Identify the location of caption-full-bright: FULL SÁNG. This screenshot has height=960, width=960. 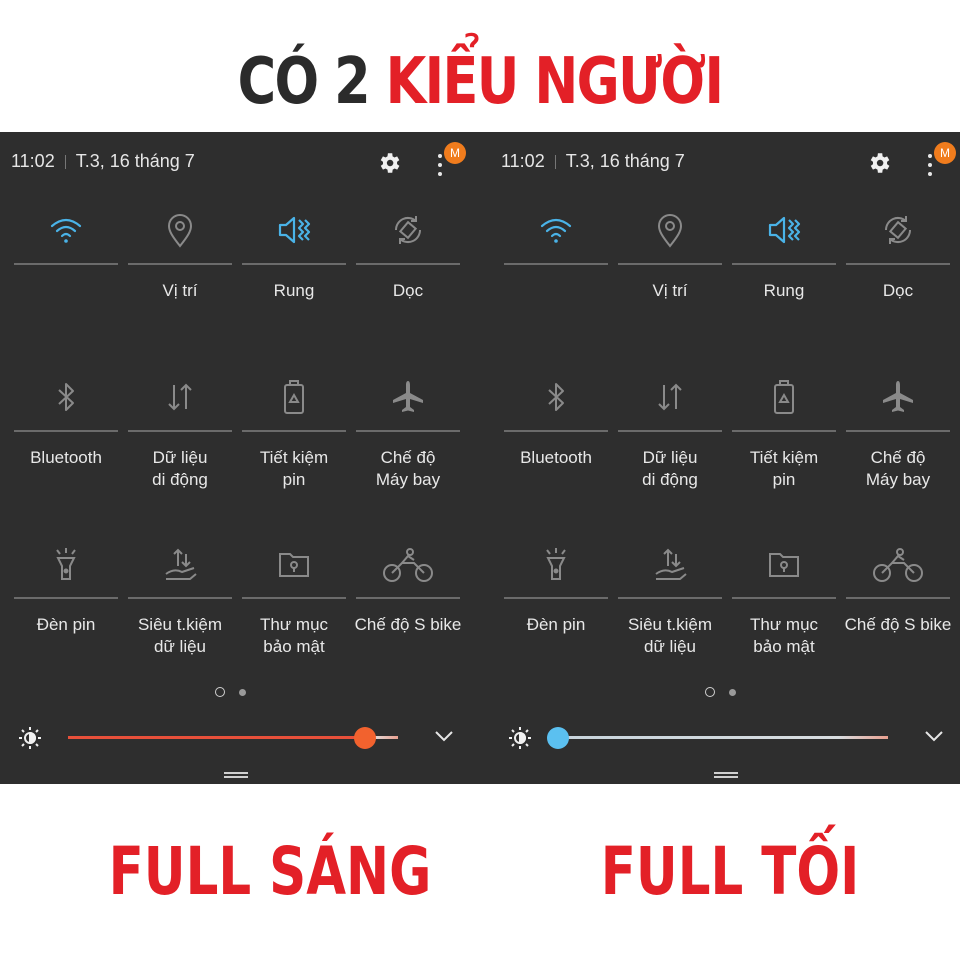
(270, 871).